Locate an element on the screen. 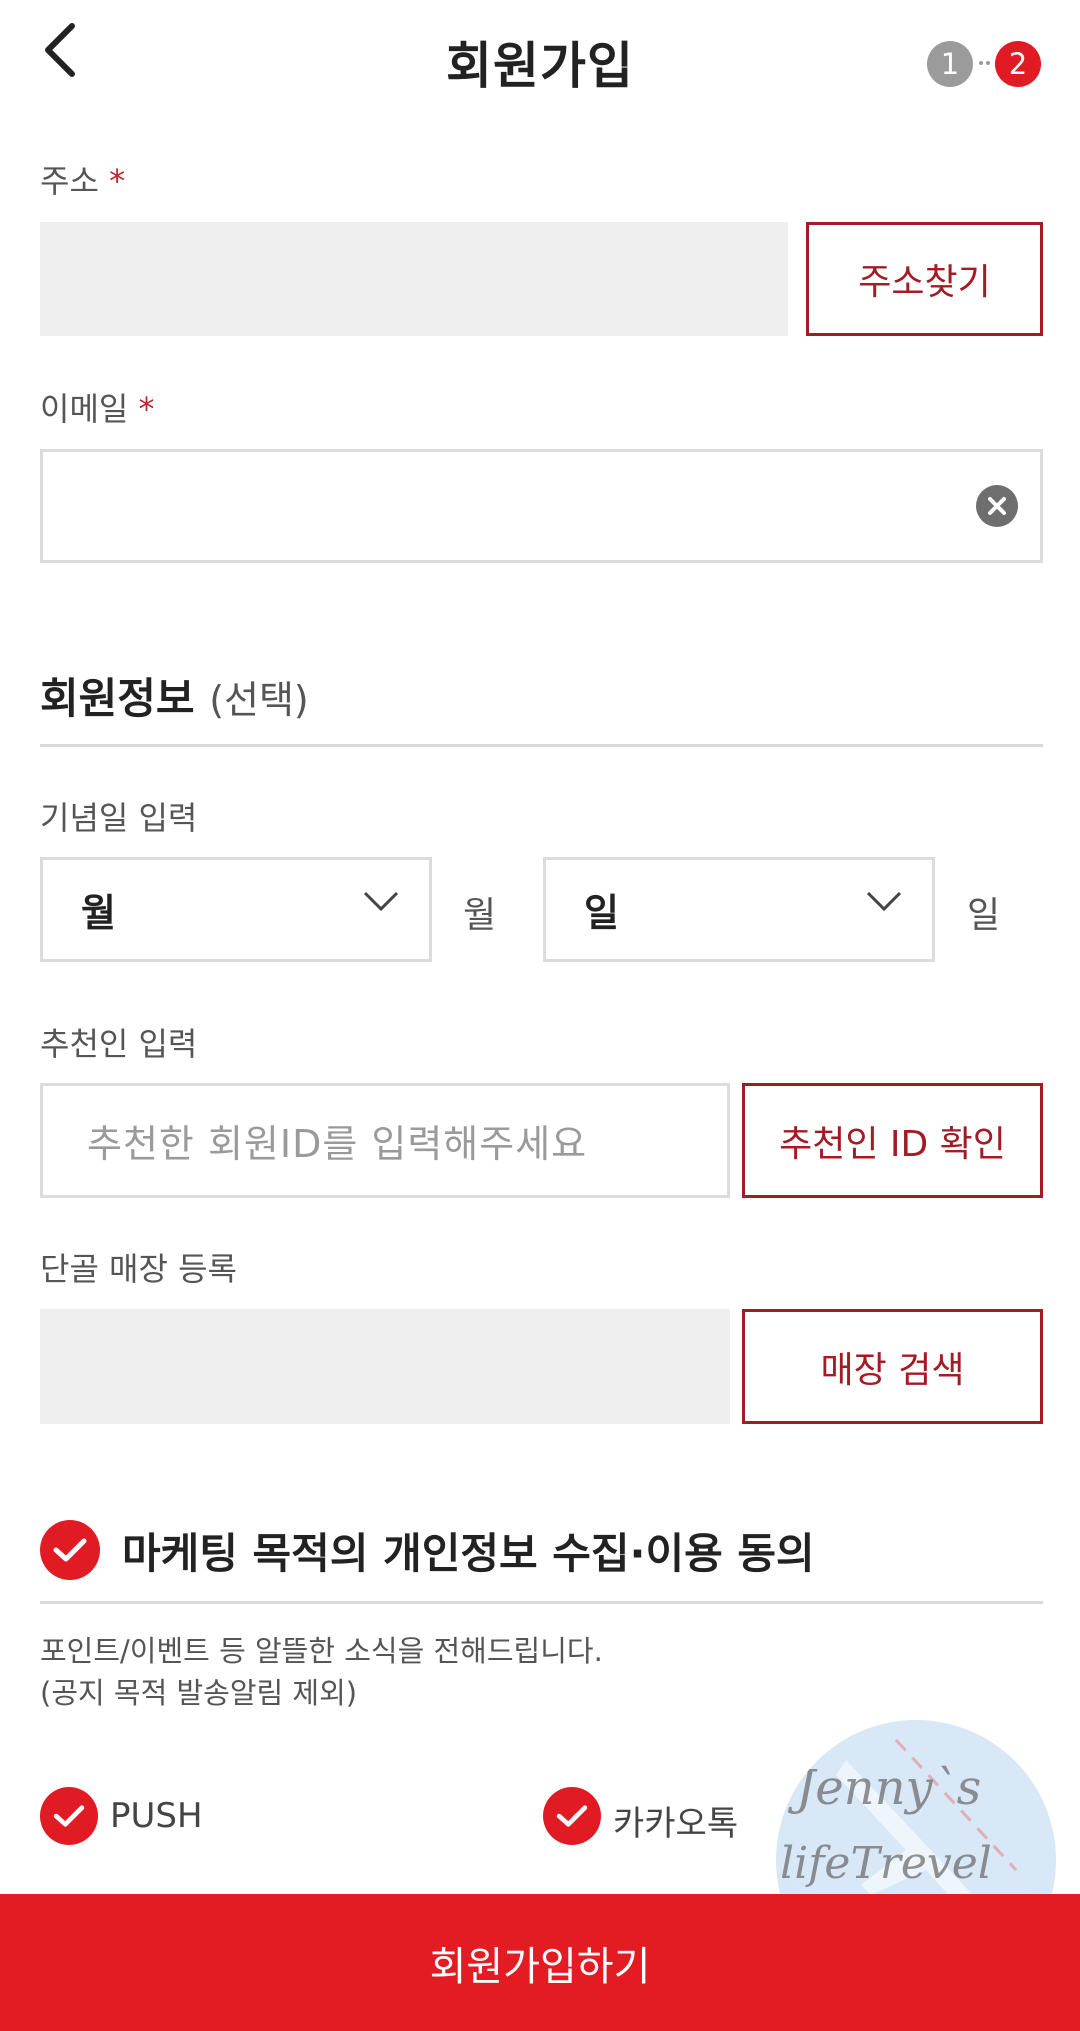  address-label: 주소 * is located at coordinates (82, 179).